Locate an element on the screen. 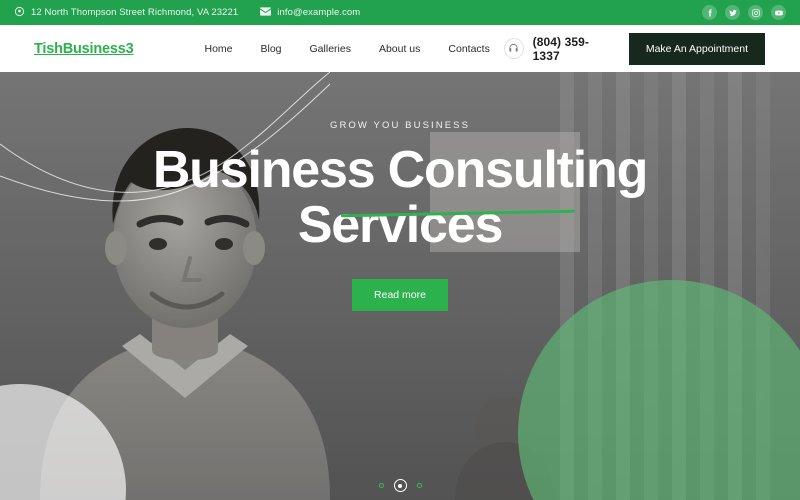 This screenshot has width=800, height=500. site-logo: TishBusiness3 is located at coordinates (84, 49).